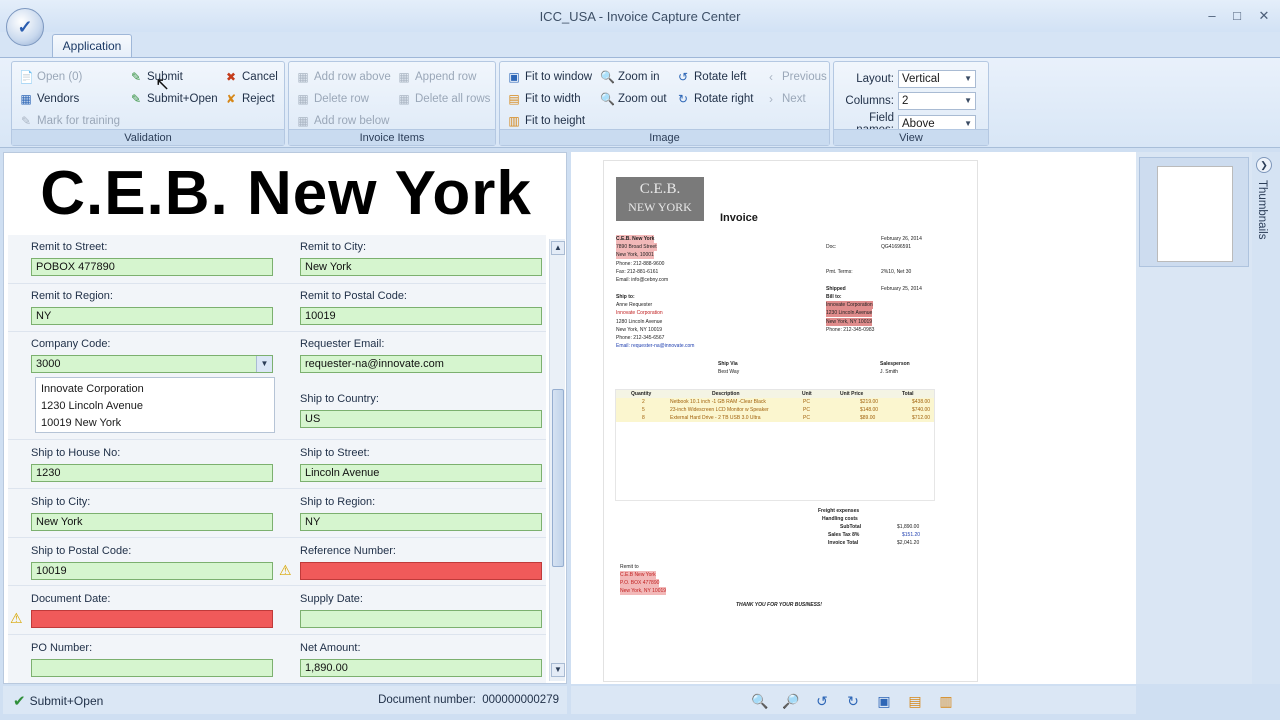  Describe the element at coordinates (555, 121) in the screenshot. I see `fit-height-label: Fit to height` at that location.